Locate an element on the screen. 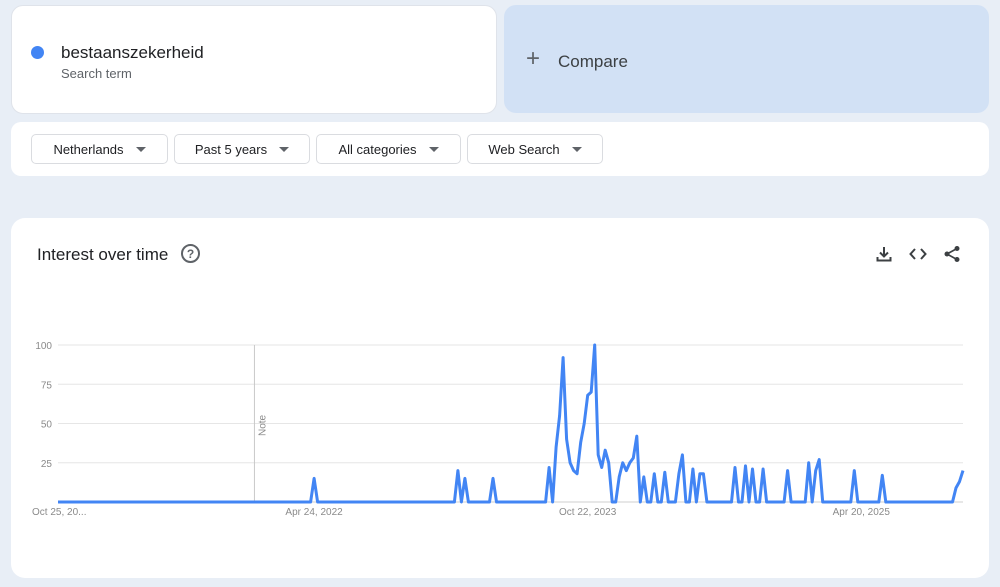 The image size is (1000, 587). property-label: Web Search is located at coordinates (524, 149).